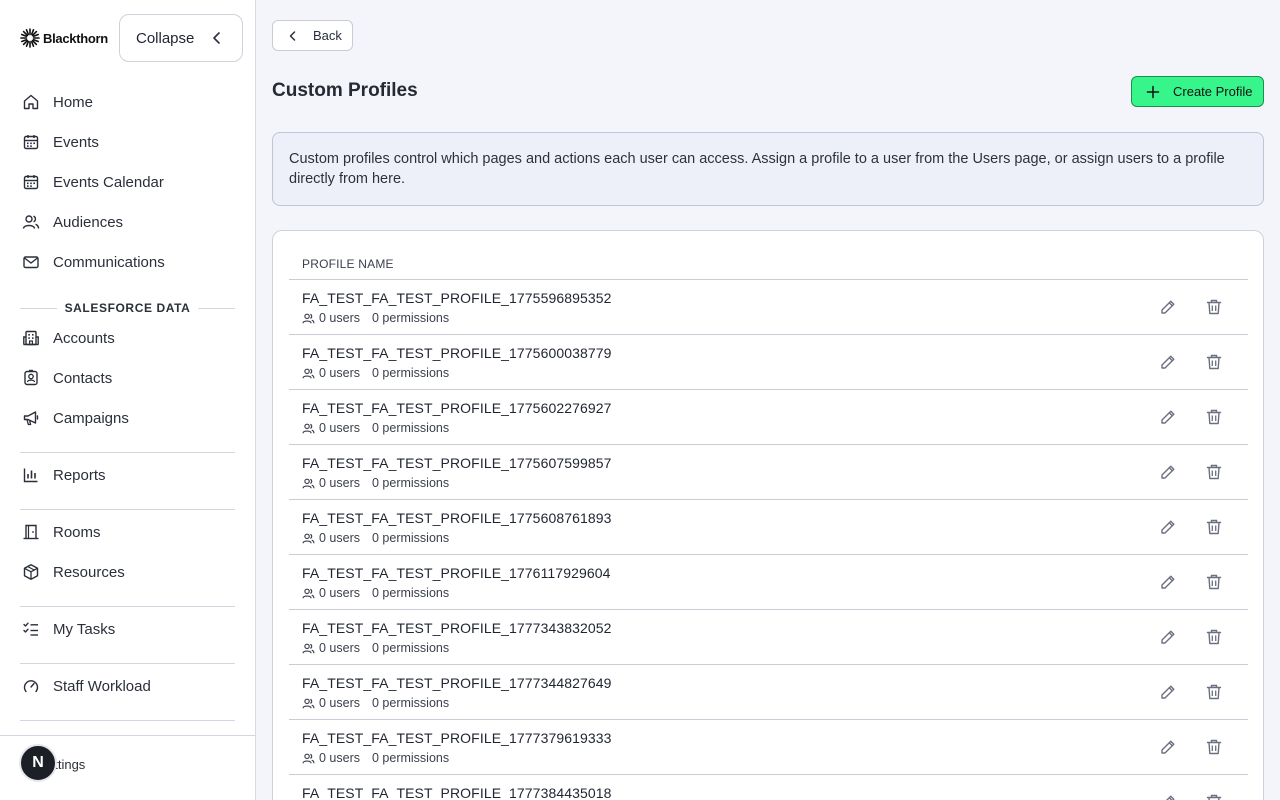 The height and width of the screenshot is (800, 1280). I want to click on profile-name: FA_TEST_FA_TEST_PROFILE_1777343832052, so click(457, 628).